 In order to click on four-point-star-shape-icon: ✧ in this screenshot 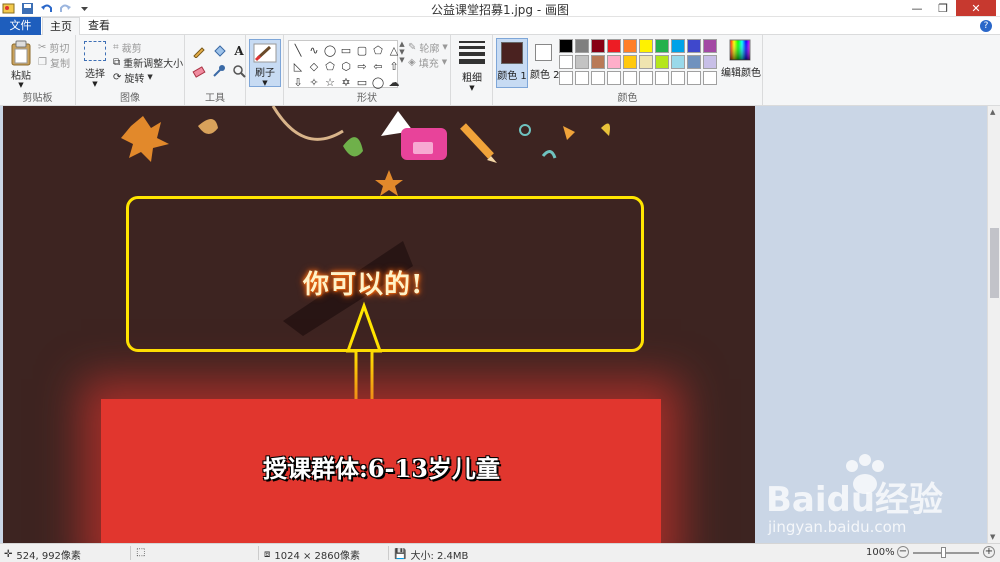, I will do `click(314, 82)`.